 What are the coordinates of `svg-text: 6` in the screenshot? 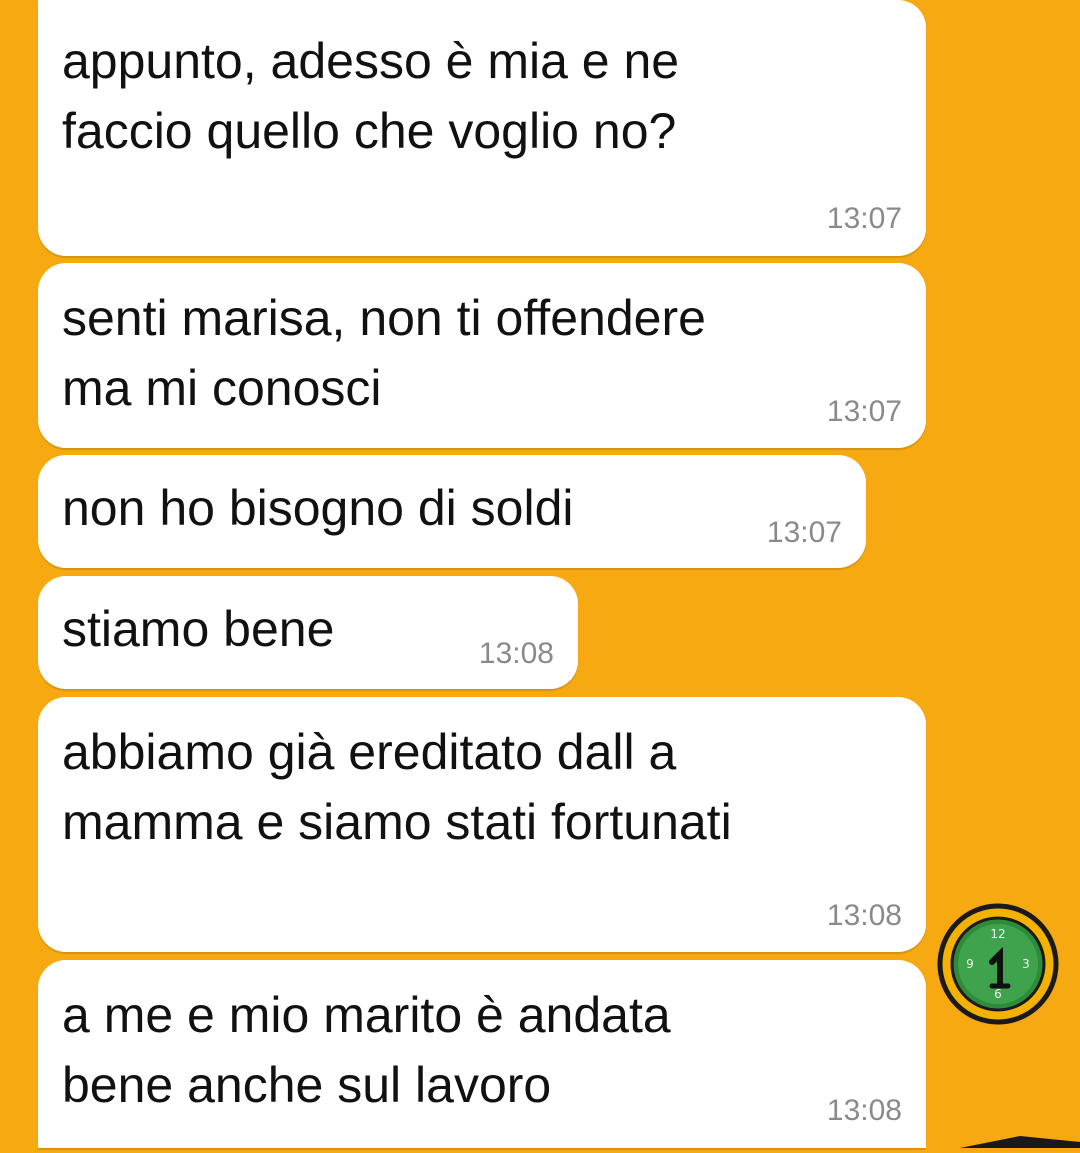 It's located at (998, 994).